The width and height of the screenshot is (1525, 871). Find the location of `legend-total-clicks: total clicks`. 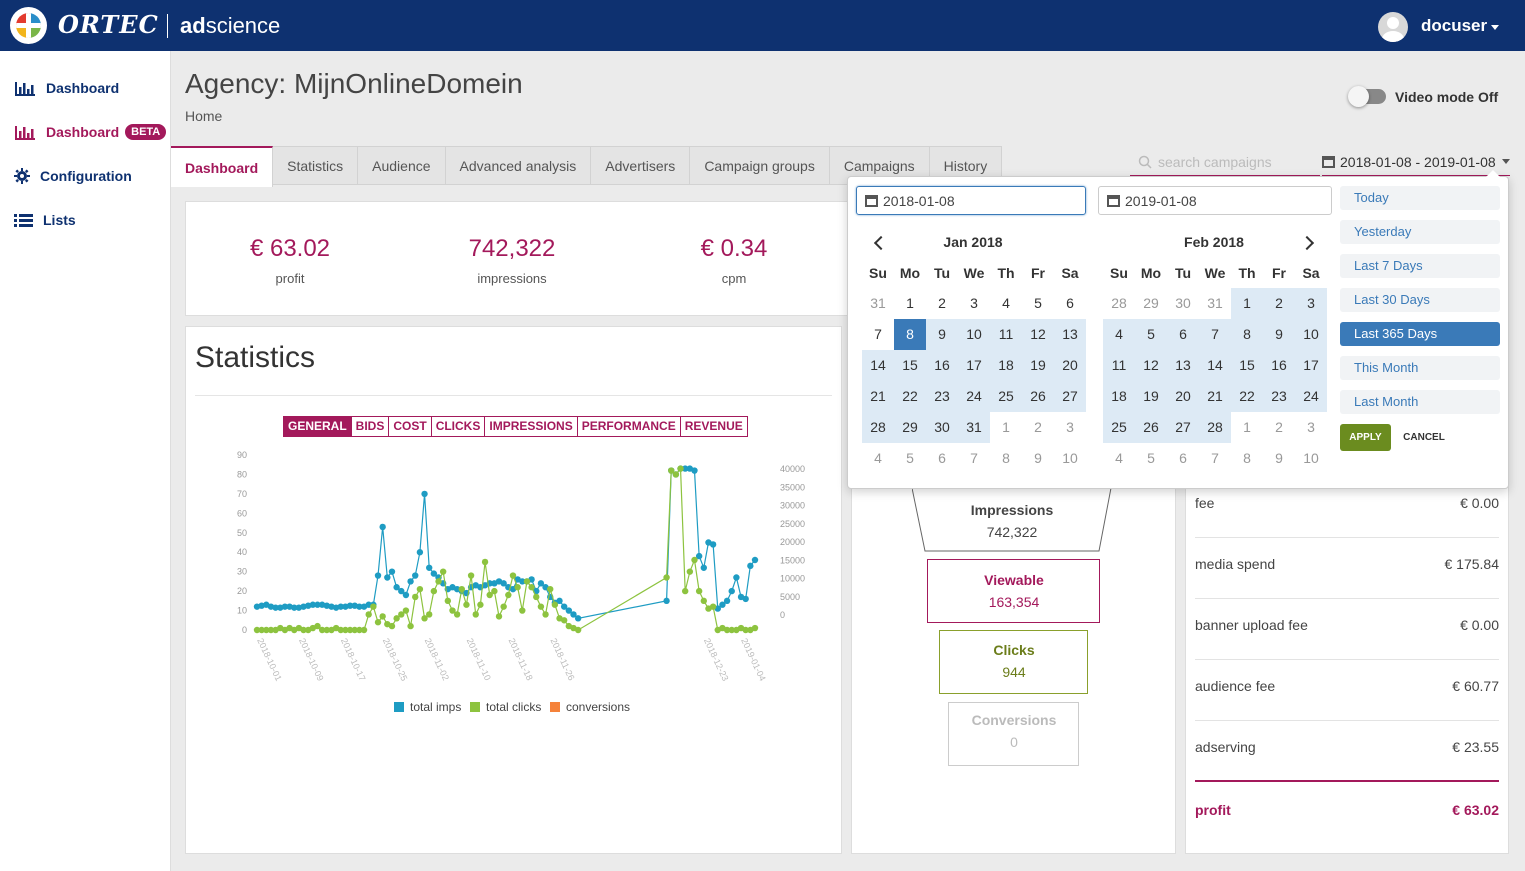

legend-total-clicks: total clicks is located at coordinates (505, 707).